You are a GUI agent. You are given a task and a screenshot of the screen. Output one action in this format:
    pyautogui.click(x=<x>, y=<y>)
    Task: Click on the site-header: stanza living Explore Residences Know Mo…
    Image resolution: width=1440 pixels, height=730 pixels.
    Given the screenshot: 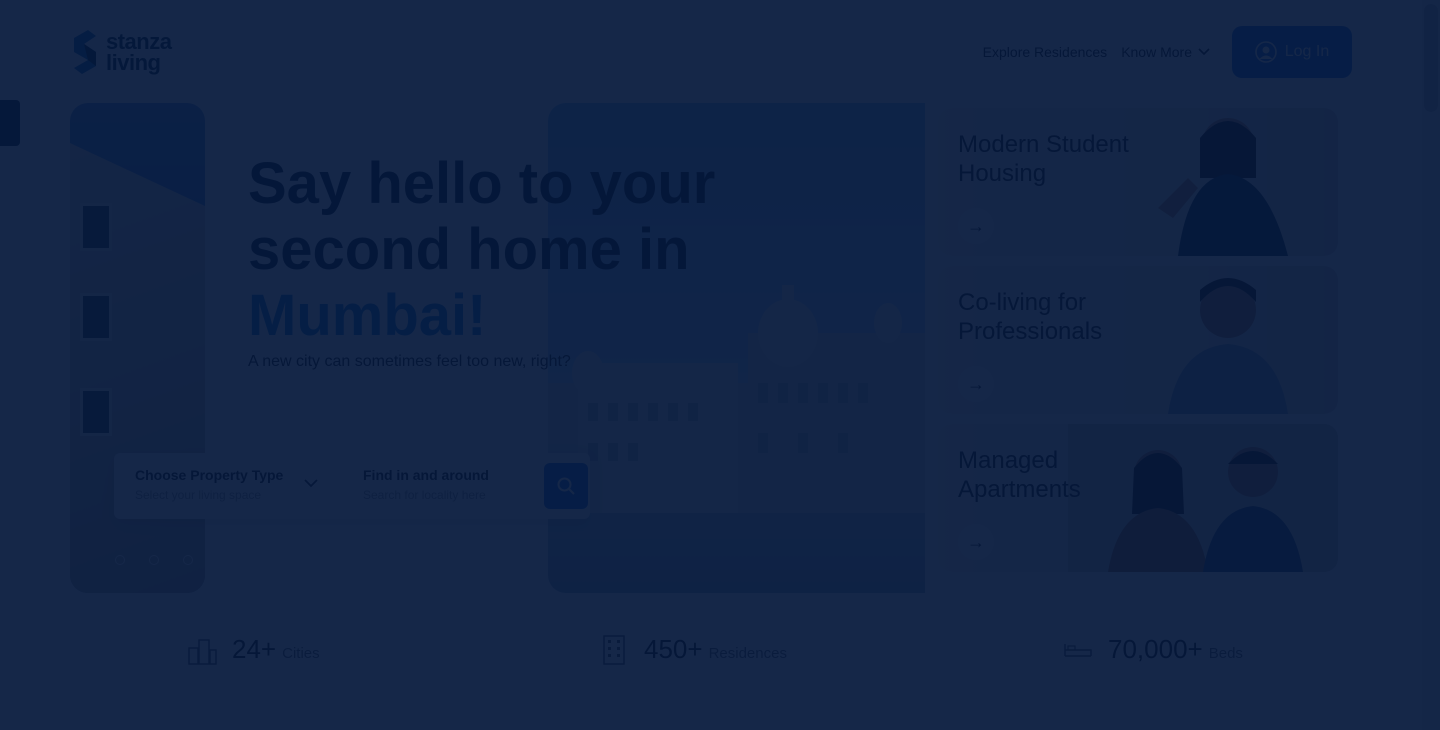 What is the action you would take?
    pyautogui.click(x=720, y=50)
    